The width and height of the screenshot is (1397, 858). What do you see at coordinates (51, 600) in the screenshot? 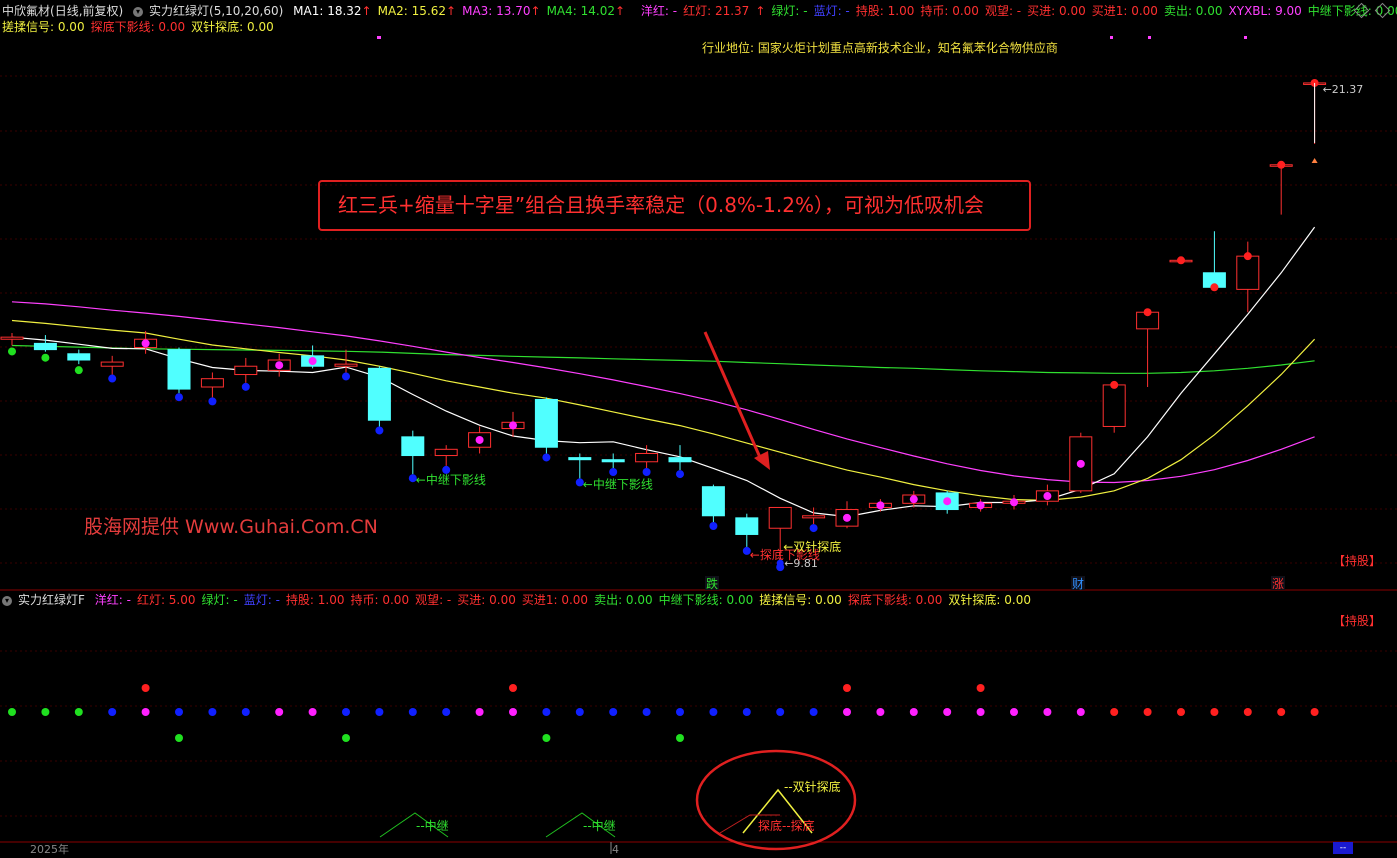
I see `sub-indicator-name: 实力红绿灯F` at bounding box center [51, 600].